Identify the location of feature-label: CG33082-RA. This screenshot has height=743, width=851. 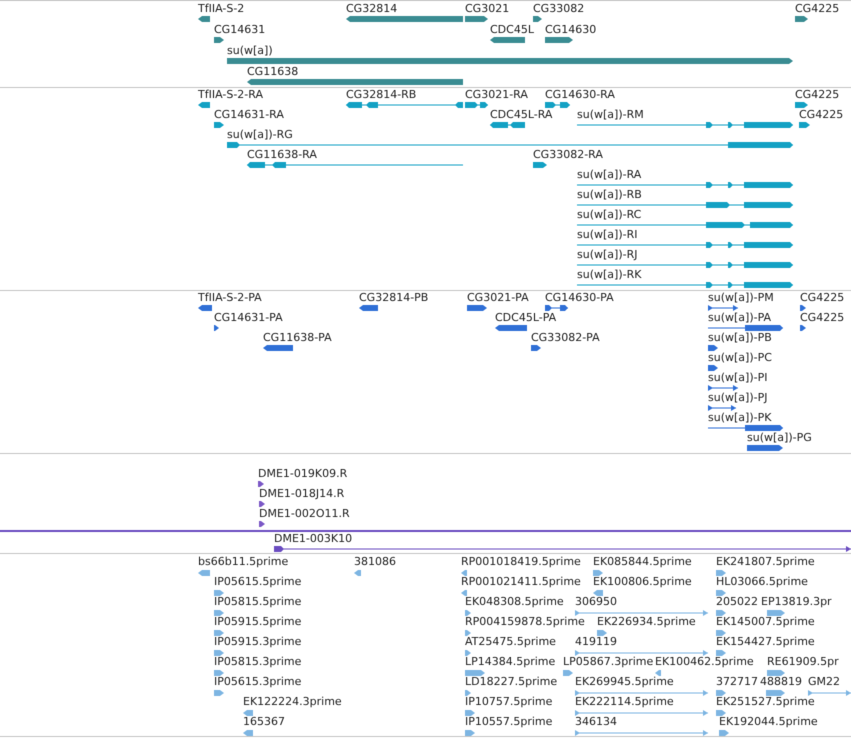
(568, 155).